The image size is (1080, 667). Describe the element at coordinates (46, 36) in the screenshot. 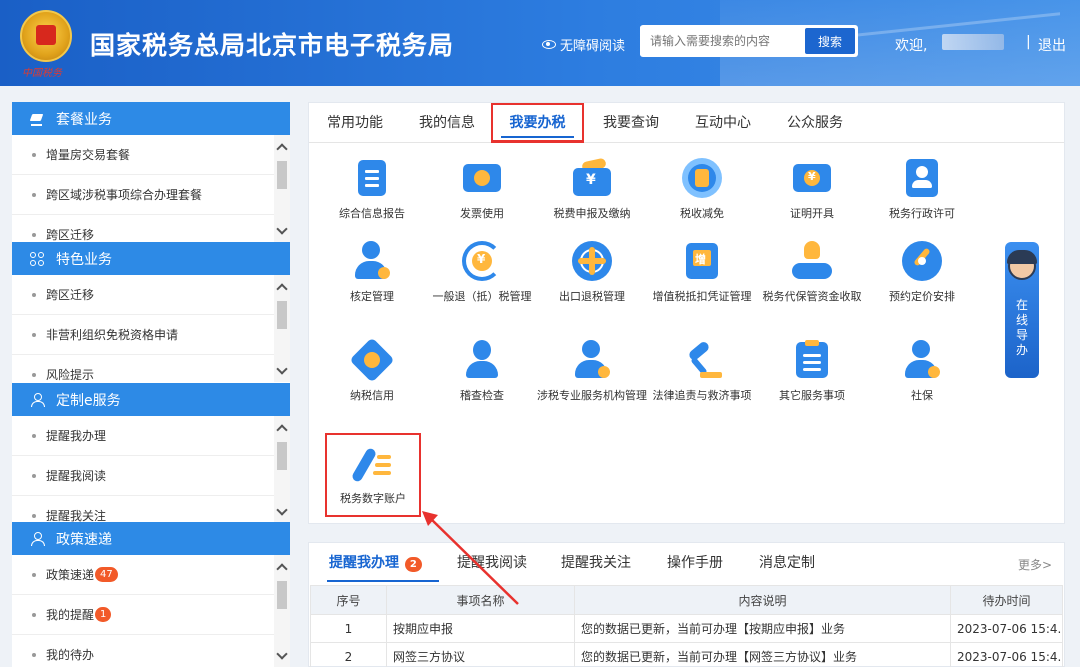

I see `tax-emblem-icon` at that location.